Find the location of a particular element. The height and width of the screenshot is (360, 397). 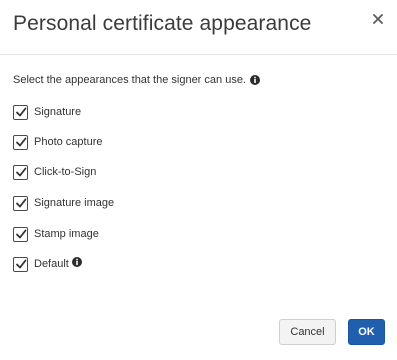

stamp-image-checkbox is located at coordinates (20, 234).